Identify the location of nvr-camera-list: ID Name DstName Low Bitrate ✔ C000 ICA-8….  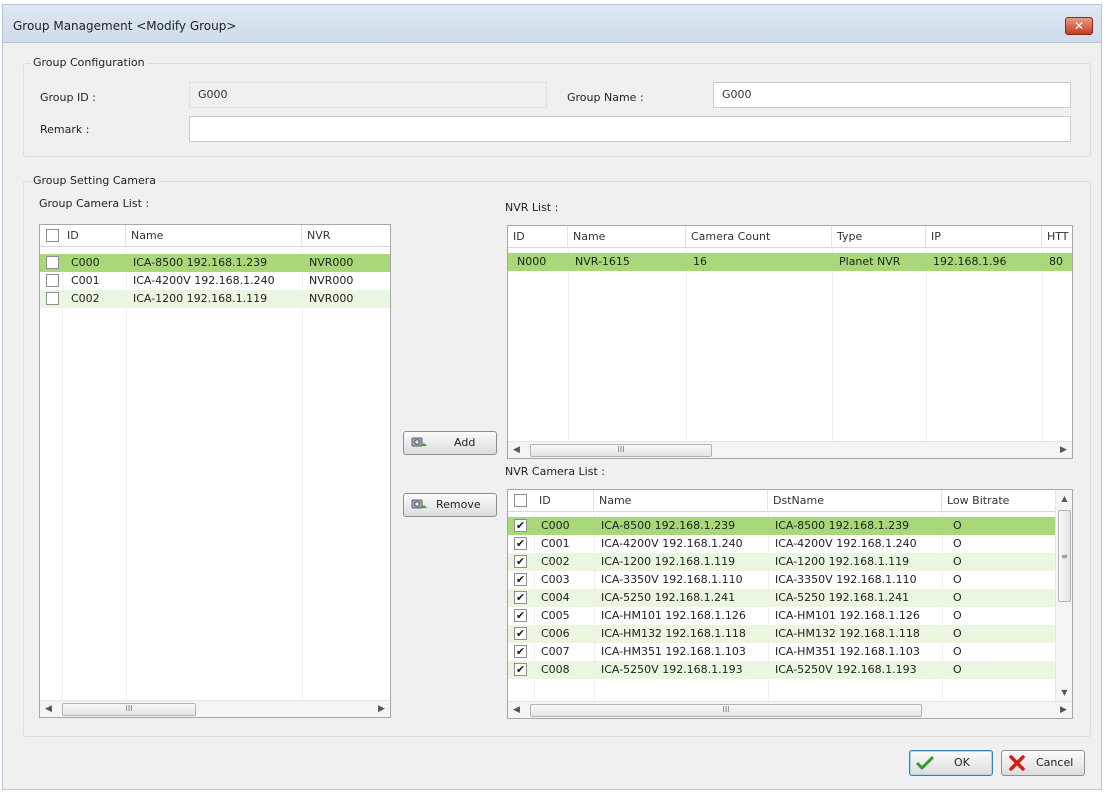
(790, 604).